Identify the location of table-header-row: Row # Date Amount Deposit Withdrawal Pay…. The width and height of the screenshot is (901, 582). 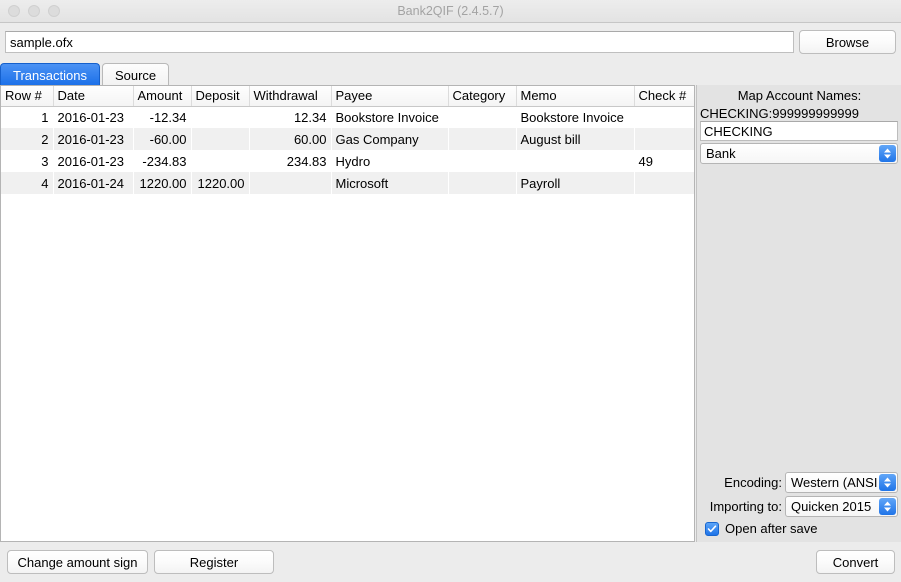
(347, 96).